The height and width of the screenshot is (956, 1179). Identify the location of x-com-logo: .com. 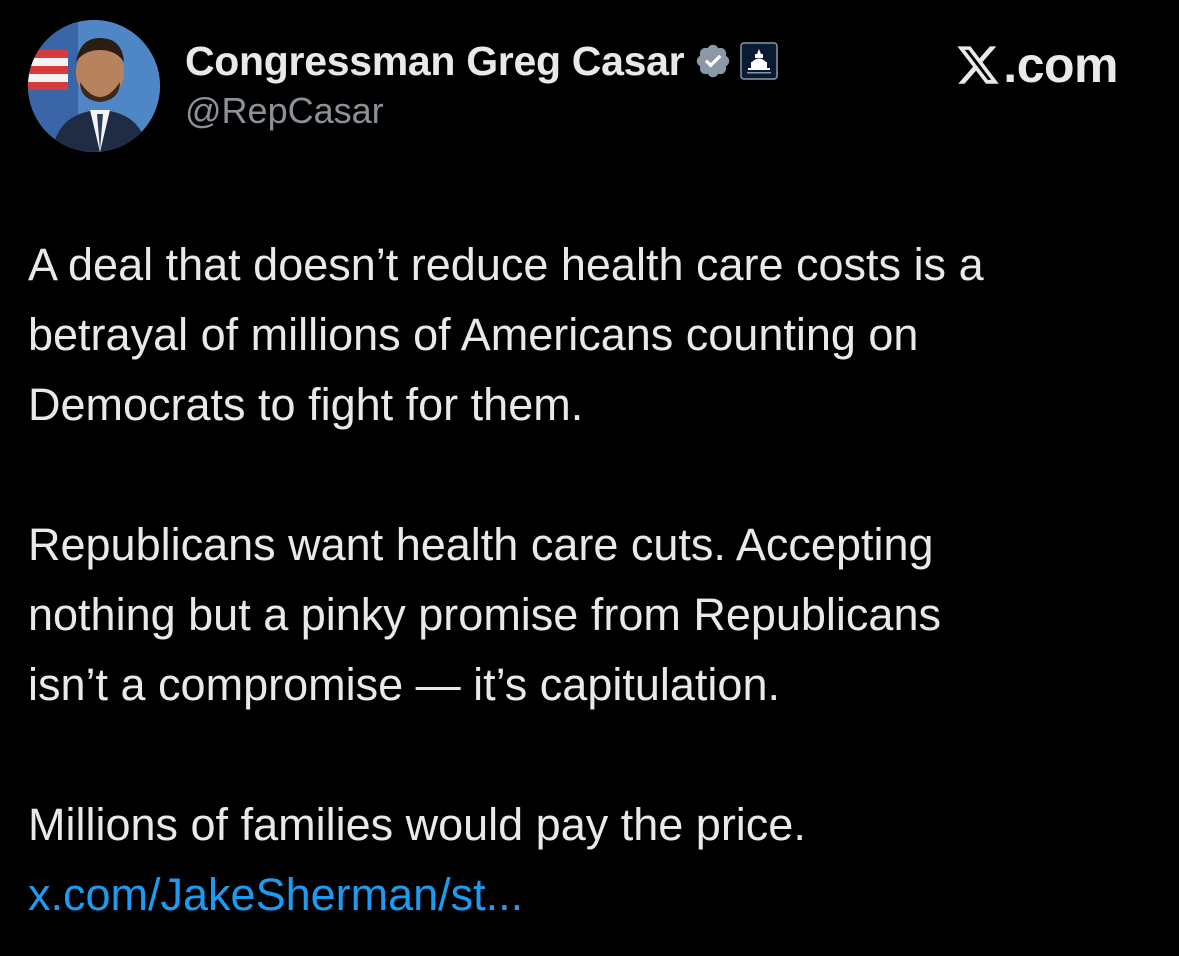
(1036, 65).